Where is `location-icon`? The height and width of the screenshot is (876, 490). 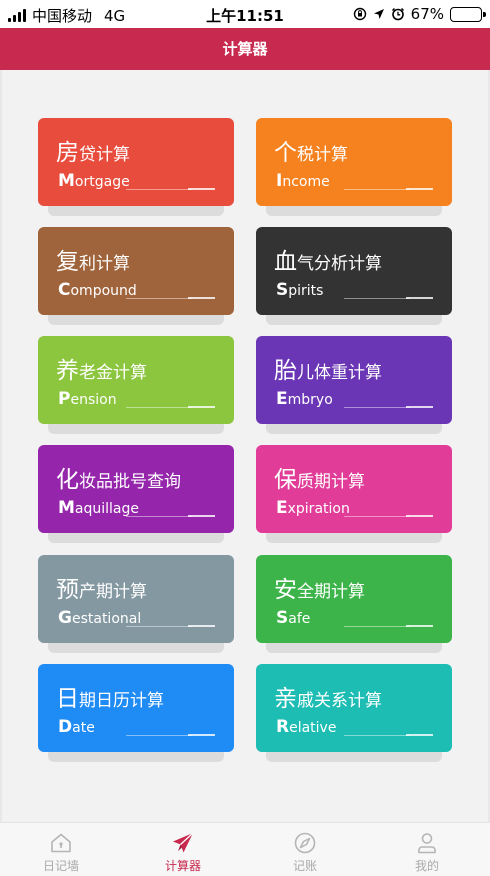 location-icon is located at coordinates (378, 14).